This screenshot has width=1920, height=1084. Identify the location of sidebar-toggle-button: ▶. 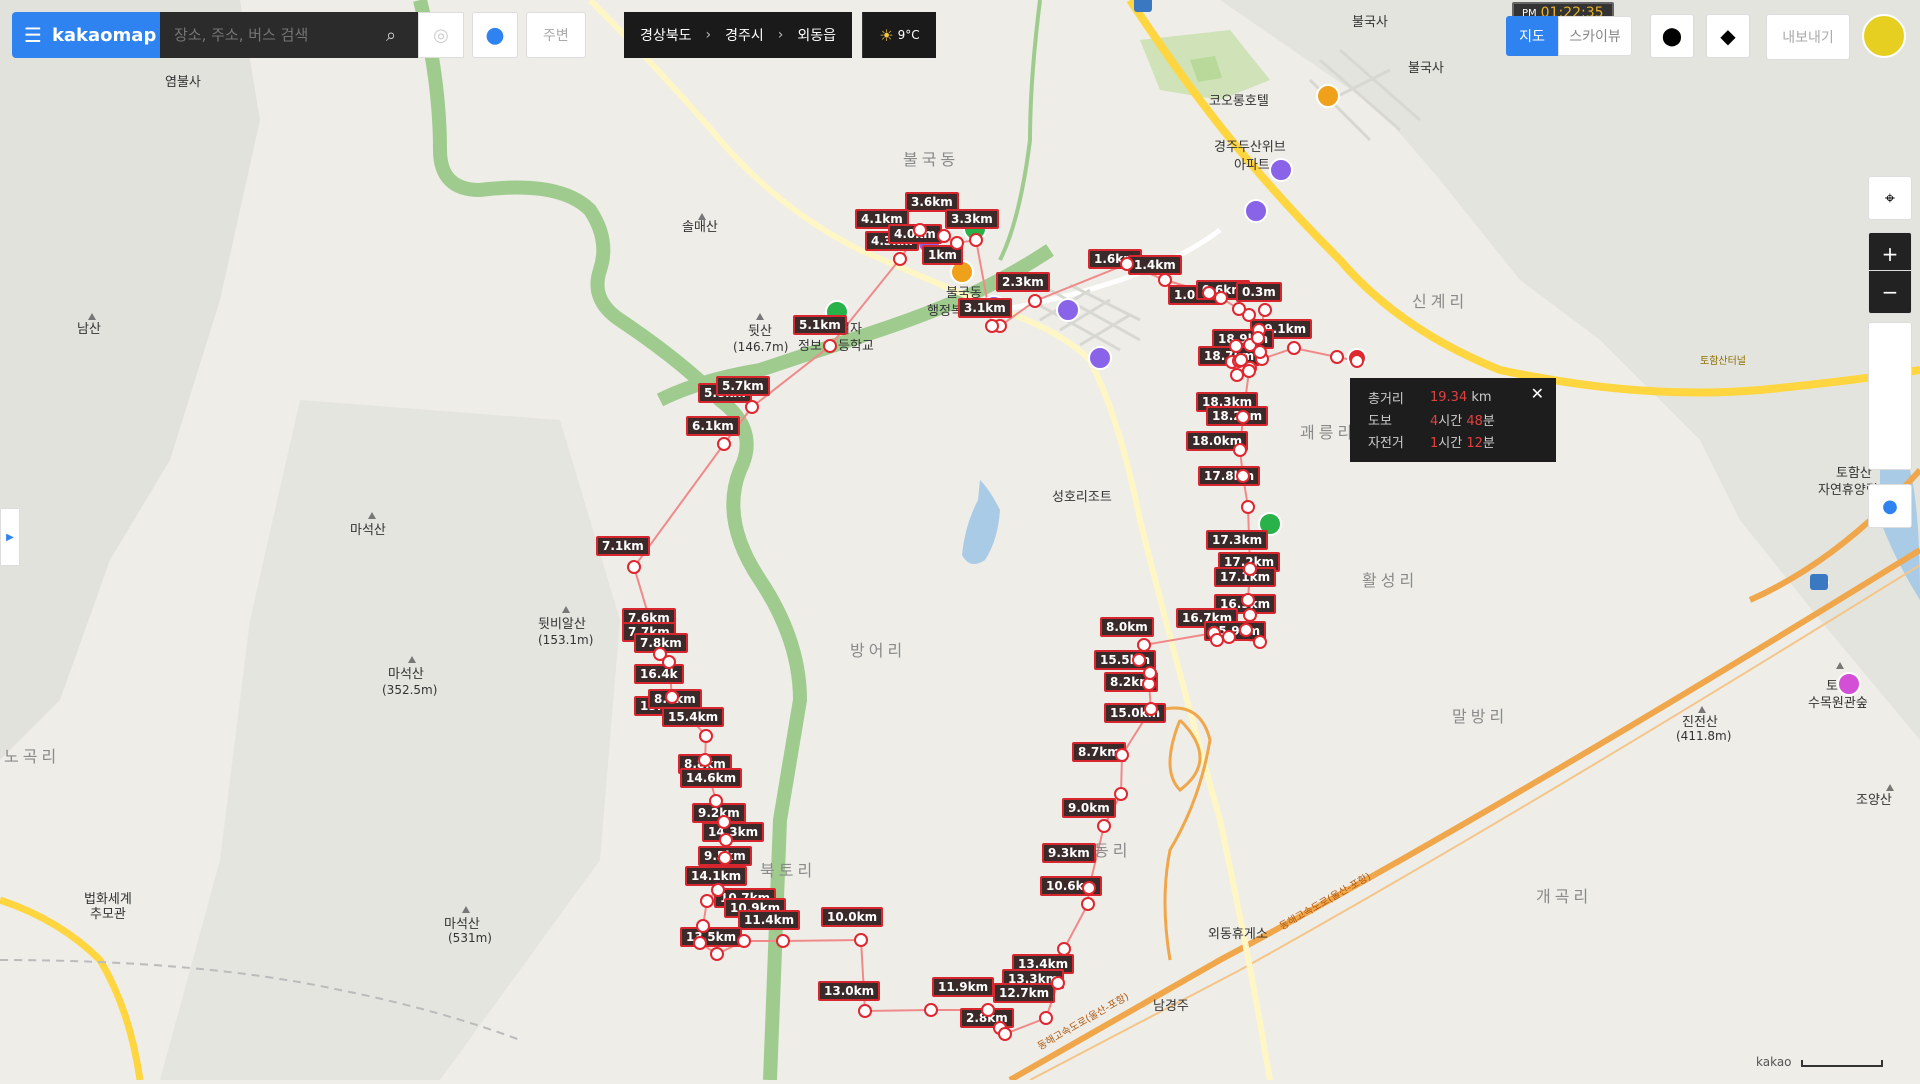
(10, 537).